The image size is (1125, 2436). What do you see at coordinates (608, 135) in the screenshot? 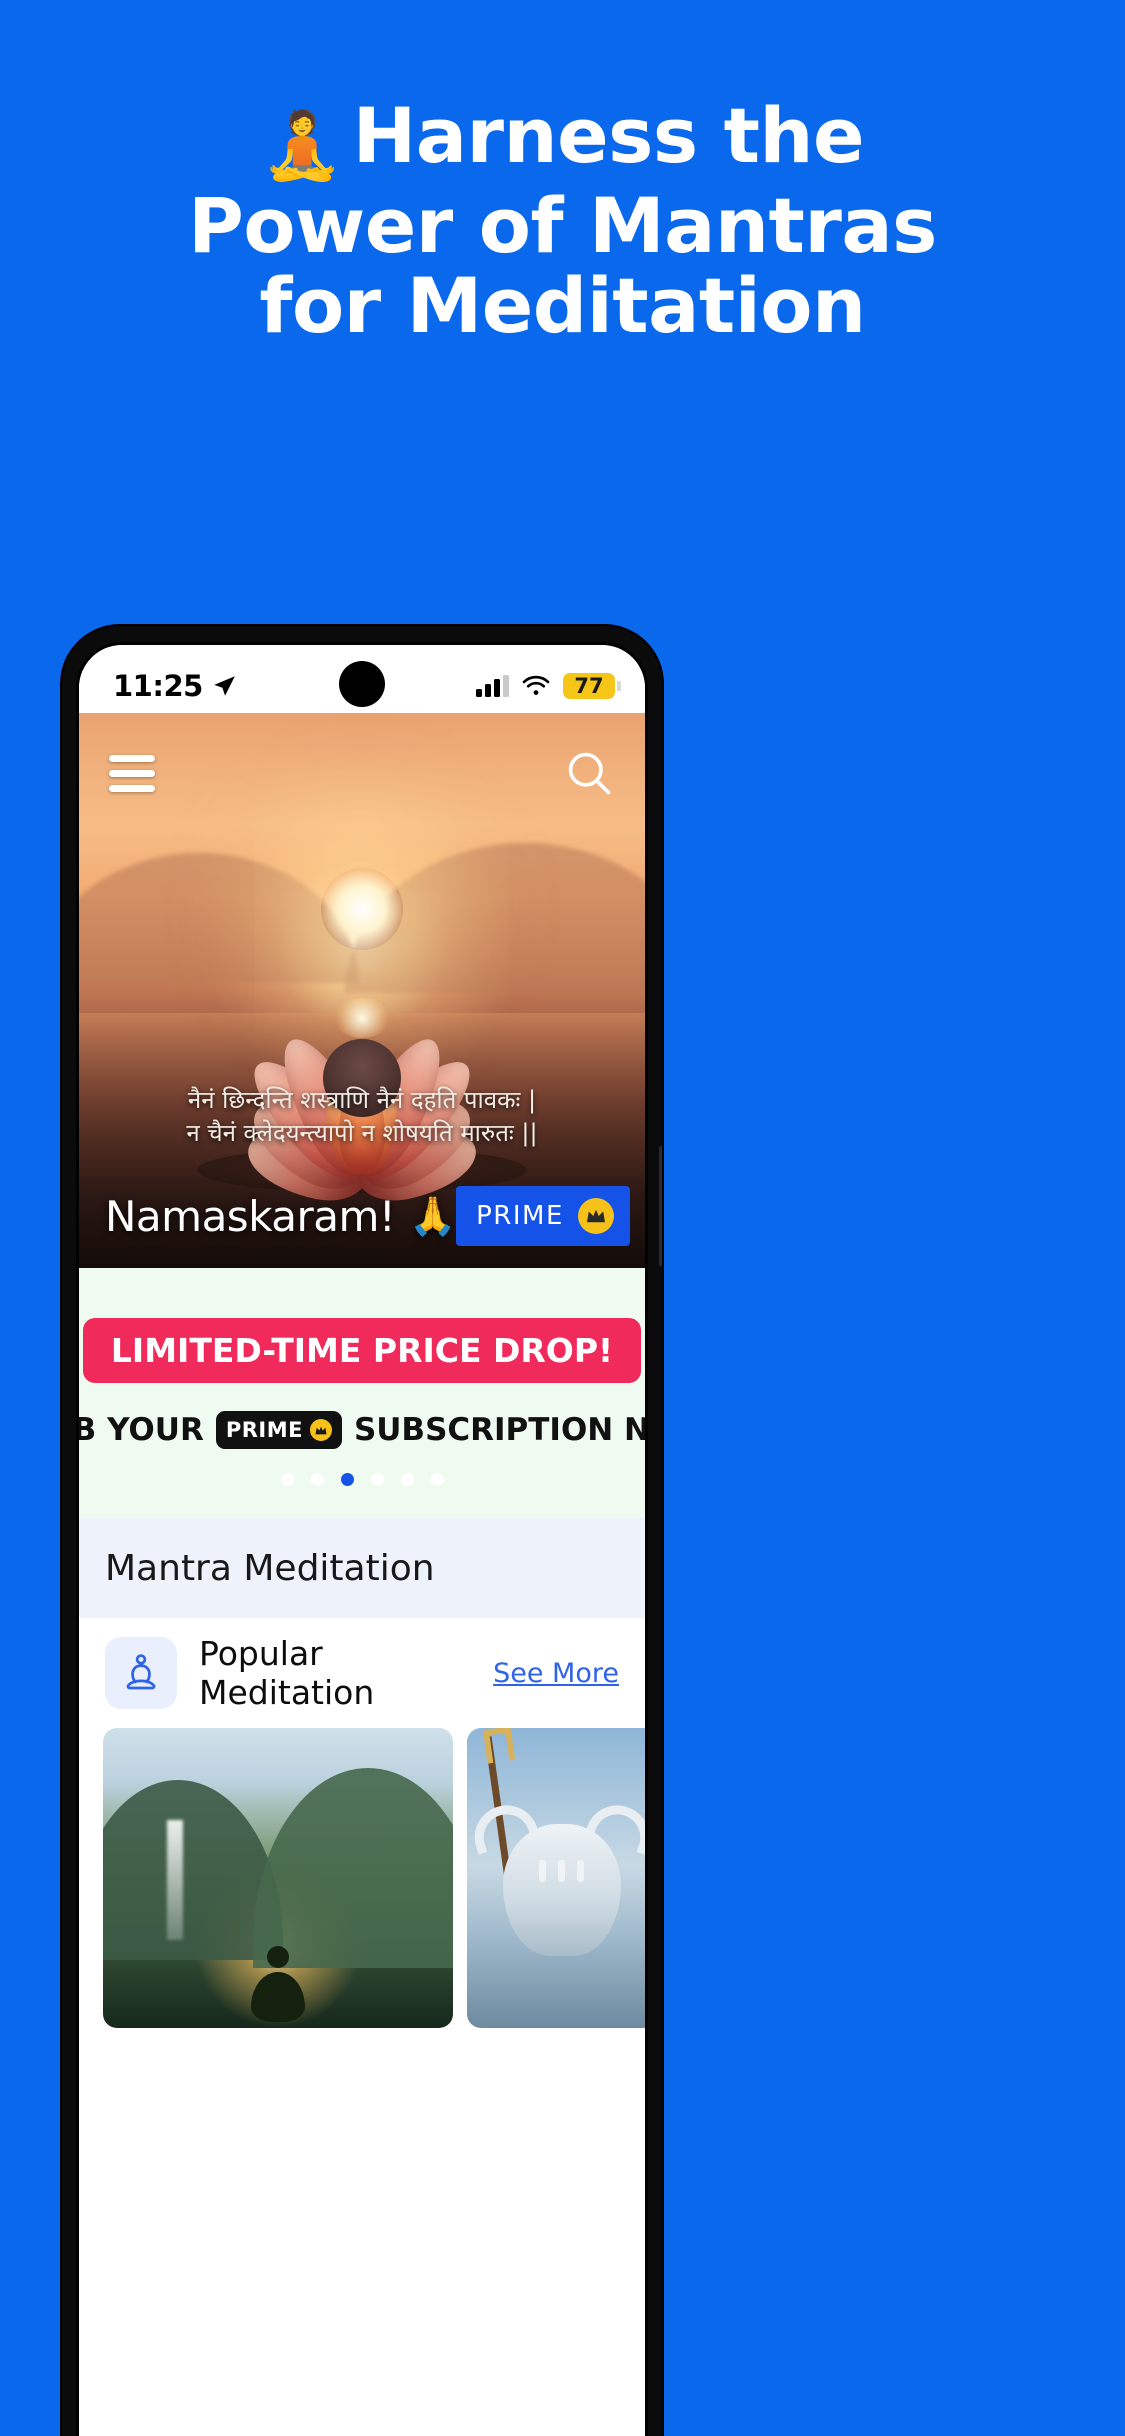
I see `headline-text-1: Harness the` at bounding box center [608, 135].